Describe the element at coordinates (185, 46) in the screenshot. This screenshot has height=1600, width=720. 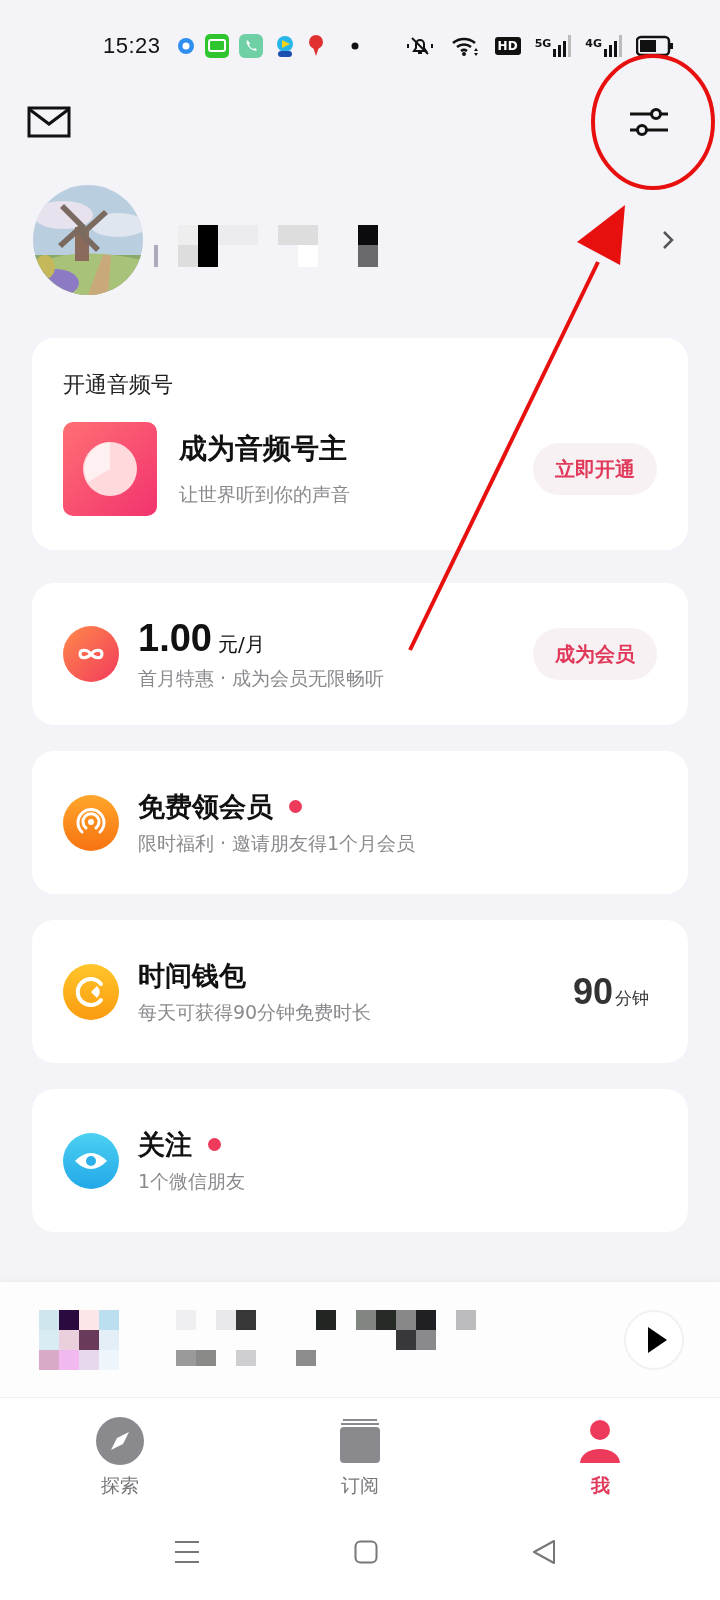
I see `app-notification-icon` at that location.